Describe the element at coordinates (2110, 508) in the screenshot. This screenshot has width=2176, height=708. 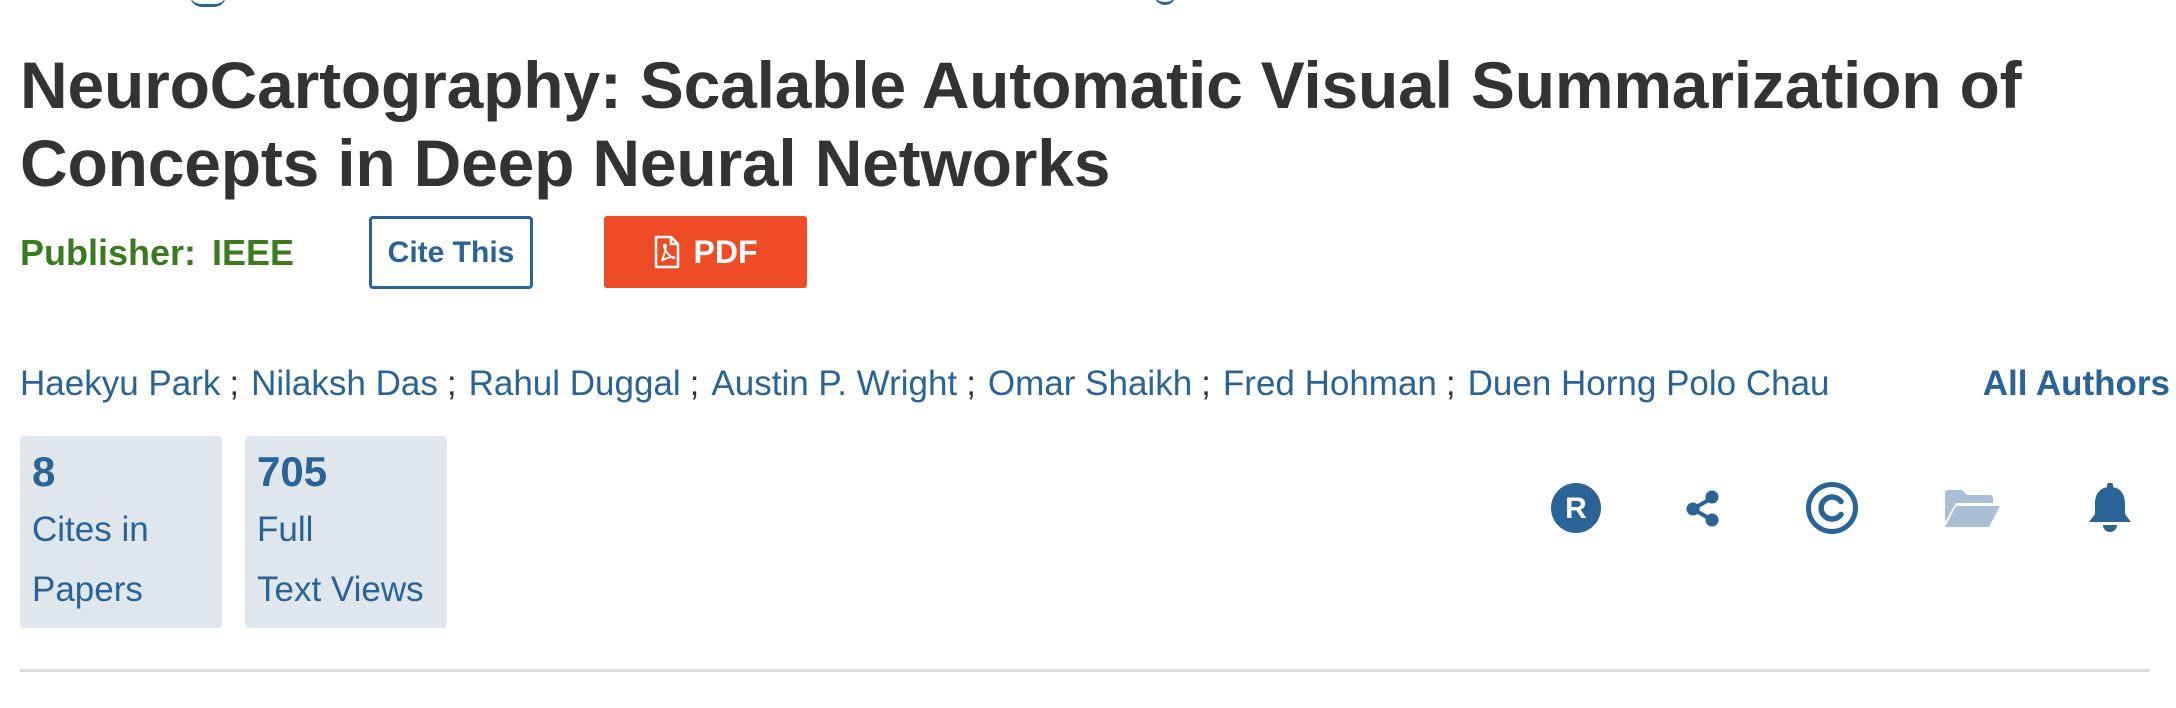
I see `bell-icon` at that location.